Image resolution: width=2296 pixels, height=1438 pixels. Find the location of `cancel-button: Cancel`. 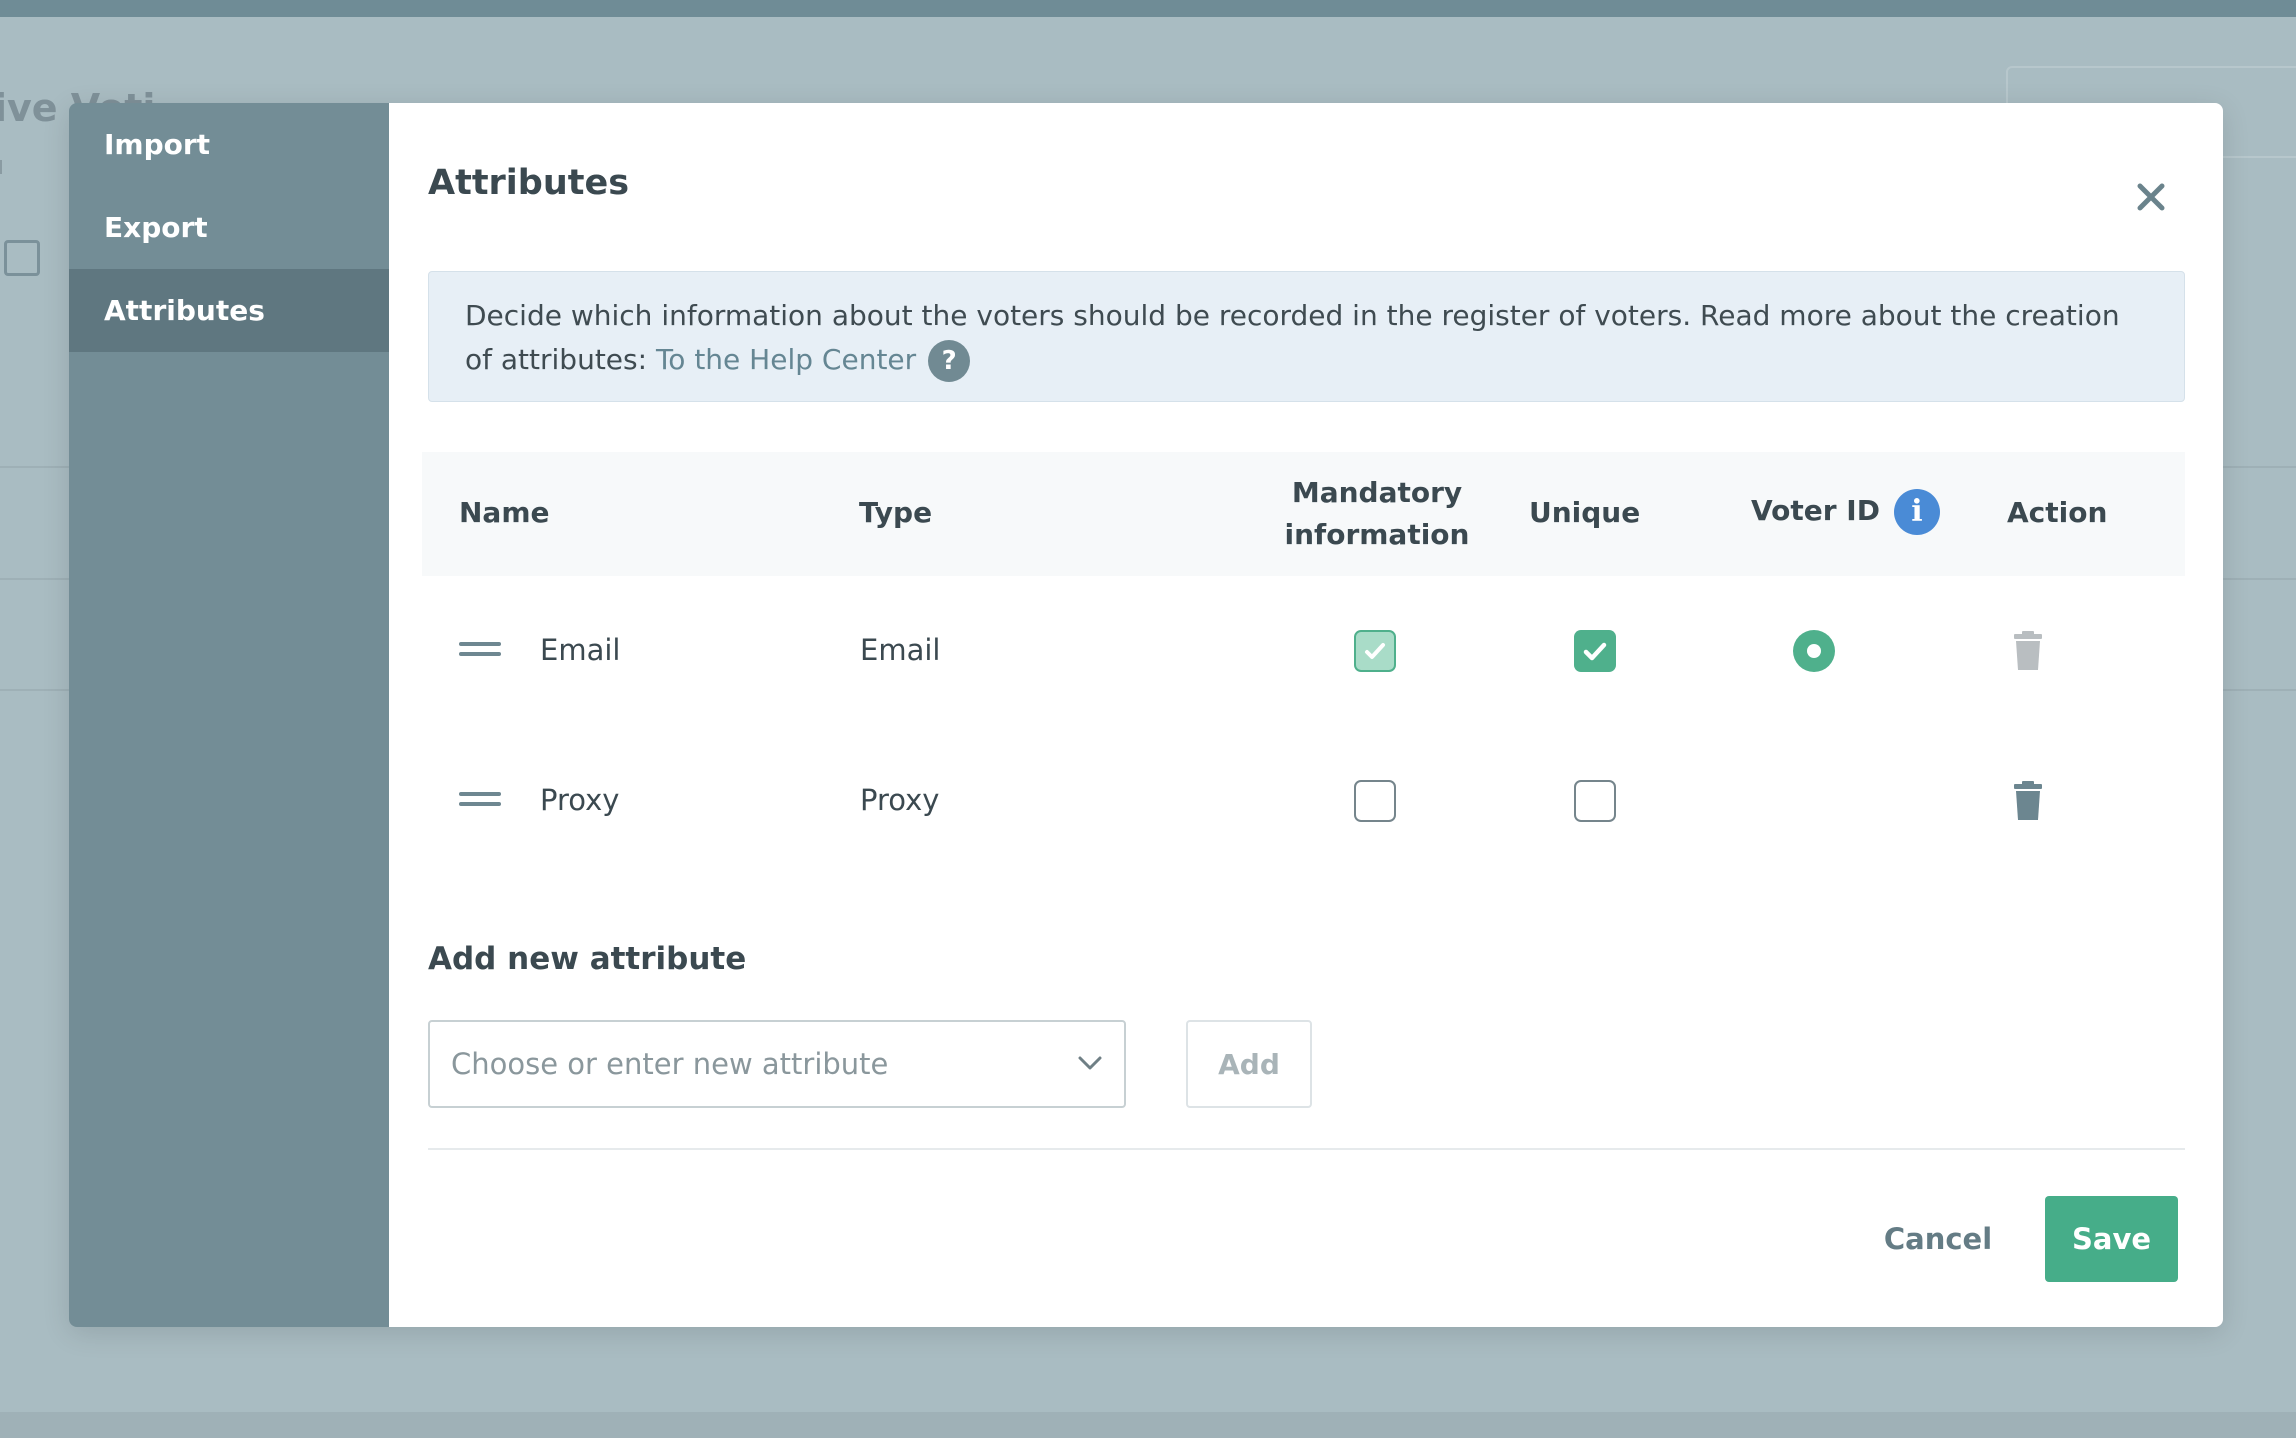

cancel-button: Cancel is located at coordinates (1938, 1239).